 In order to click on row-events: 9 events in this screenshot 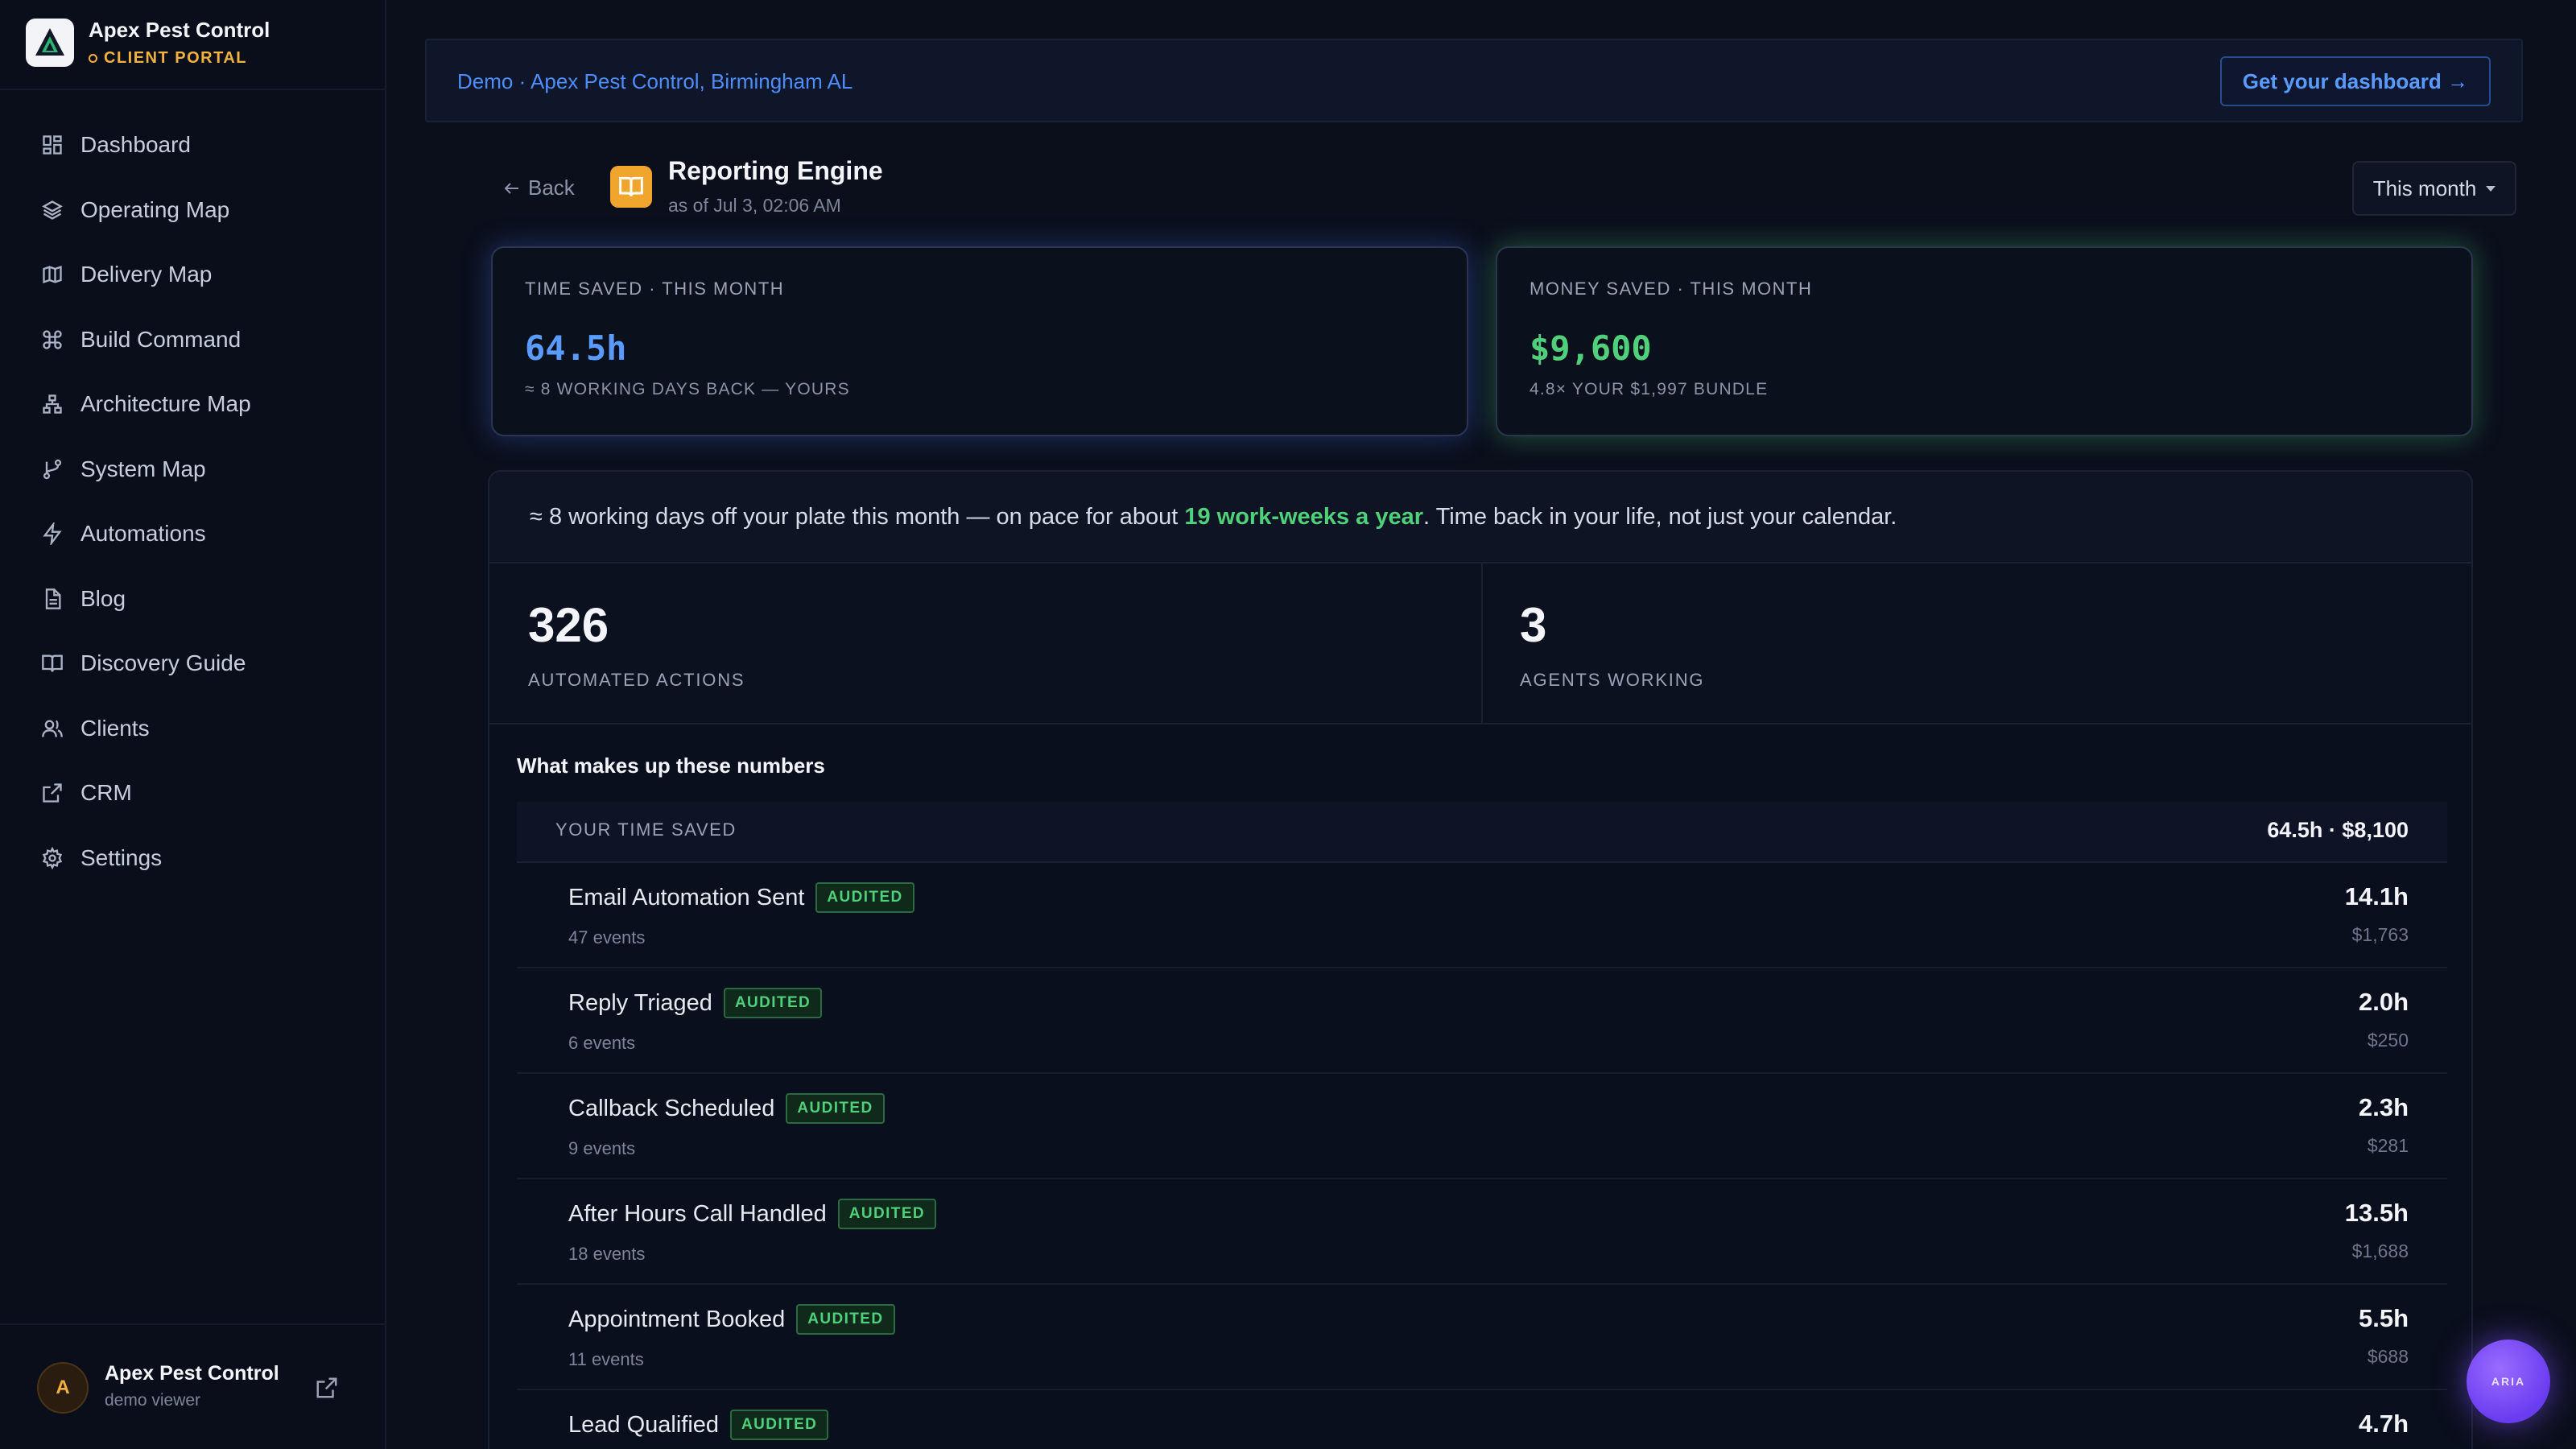, I will do `click(602, 1148)`.